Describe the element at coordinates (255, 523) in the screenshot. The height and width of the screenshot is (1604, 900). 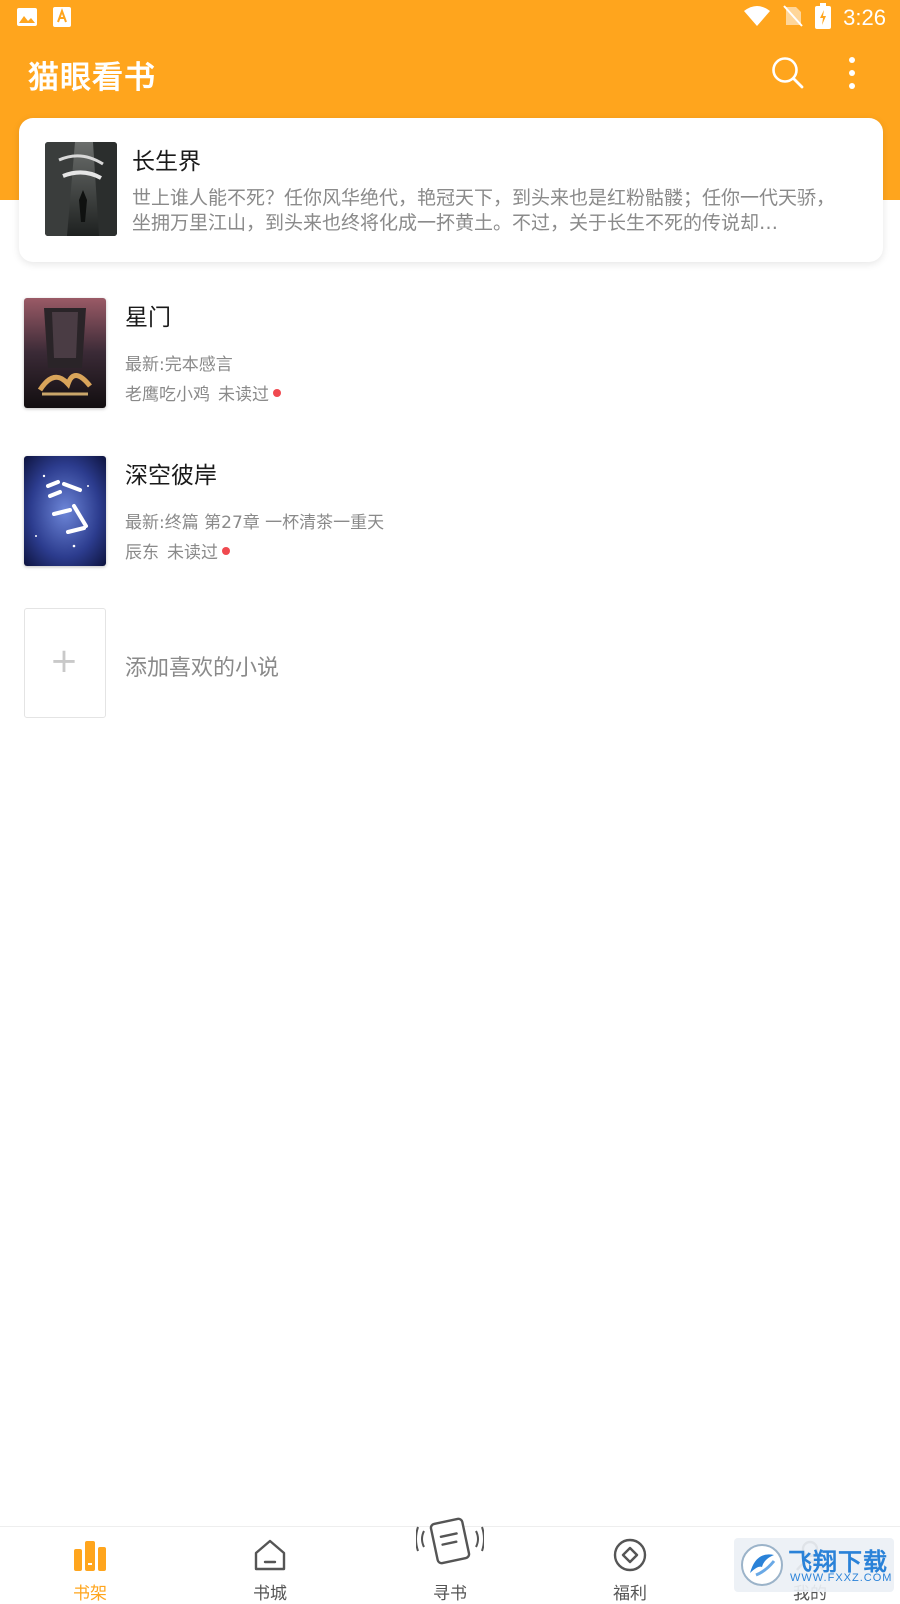
I see `book-latest-chapter: 最新:终篇 第27章 一杯清茶一重天` at that location.